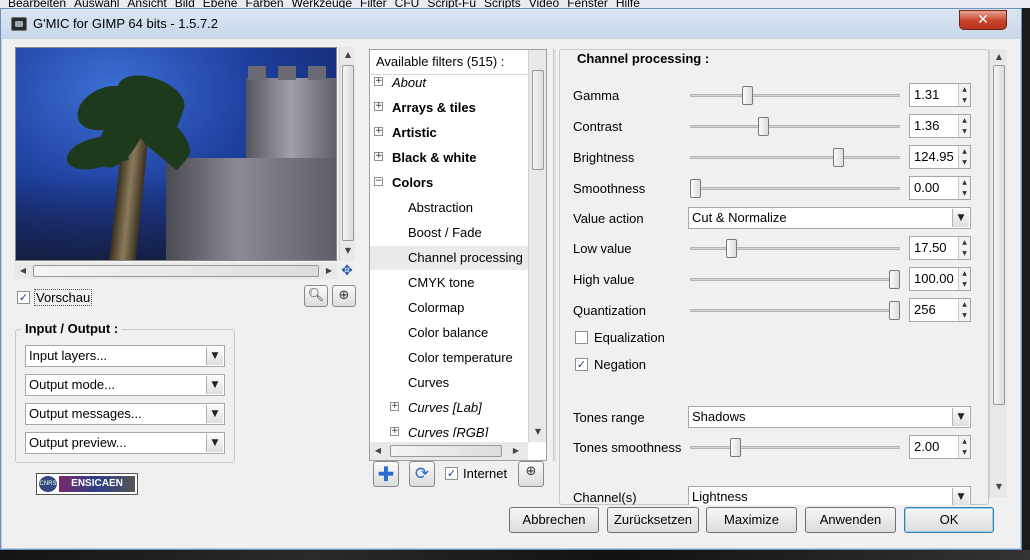 The height and width of the screenshot is (560, 1030). I want to click on contrast-spinbox: 1.36 ▲ ▼, so click(940, 126).